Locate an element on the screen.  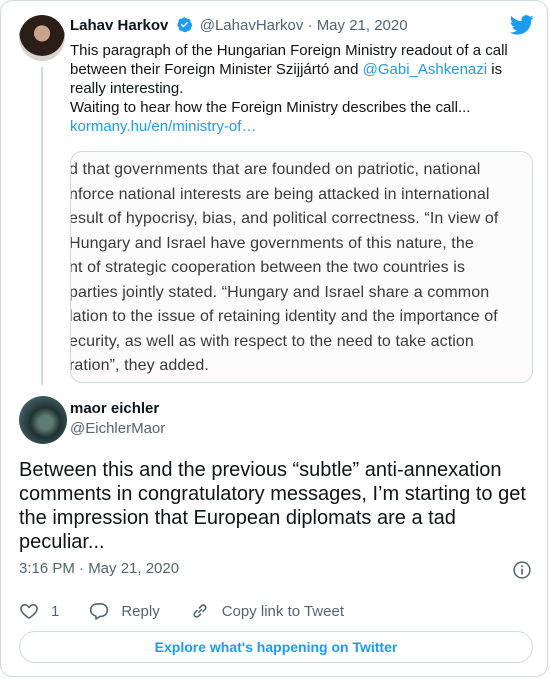
quoted-author-avatar is located at coordinates (42, 38).